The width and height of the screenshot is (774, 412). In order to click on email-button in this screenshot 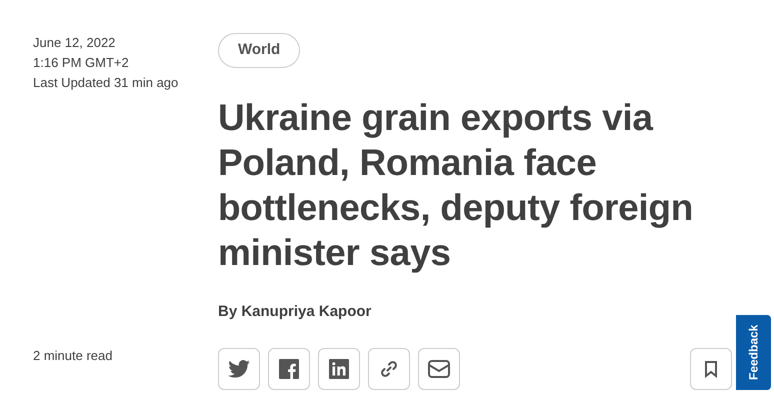, I will do `click(439, 369)`.